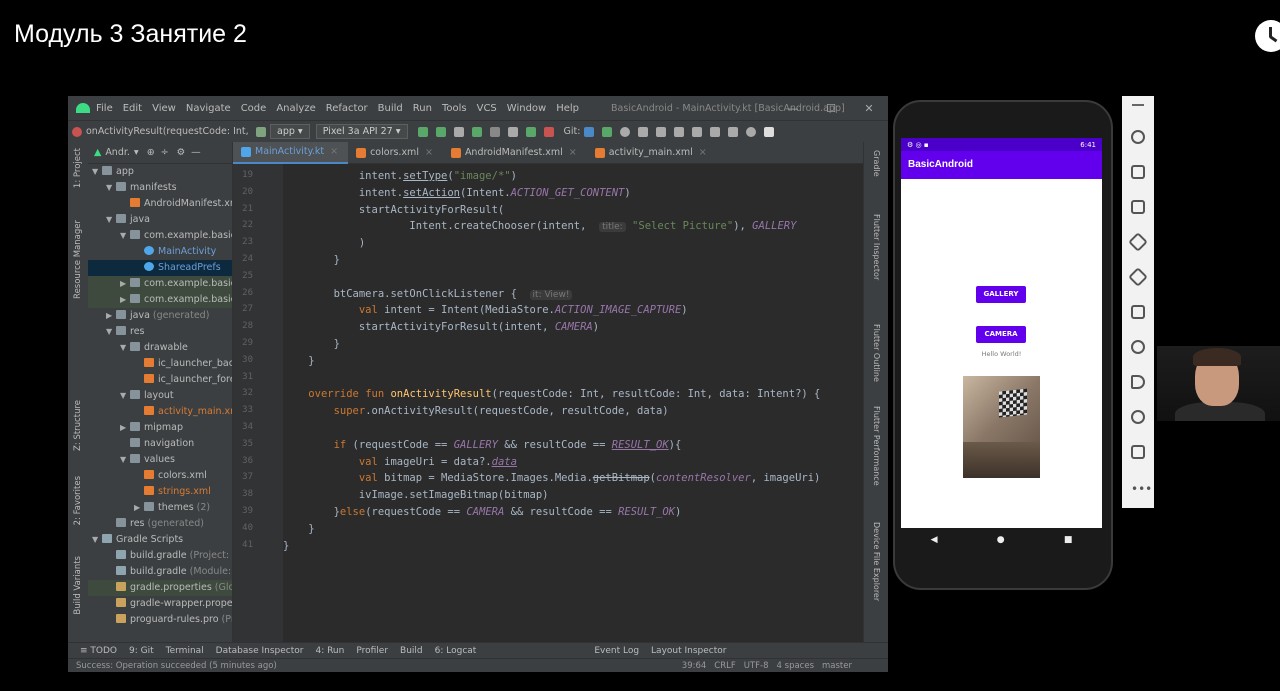 This screenshot has height=691, width=1280. What do you see at coordinates (456, 651) in the screenshot?
I see `tool-logcat: 6: Logcat` at bounding box center [456, 651].